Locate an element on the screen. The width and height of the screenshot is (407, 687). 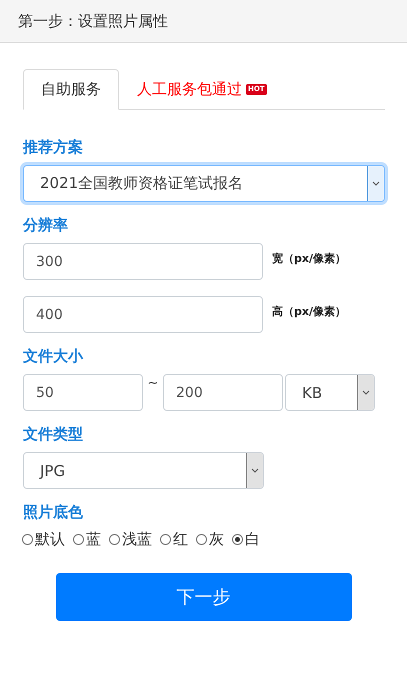
section-label: 分辨率 is located at coordinates (46, 225).